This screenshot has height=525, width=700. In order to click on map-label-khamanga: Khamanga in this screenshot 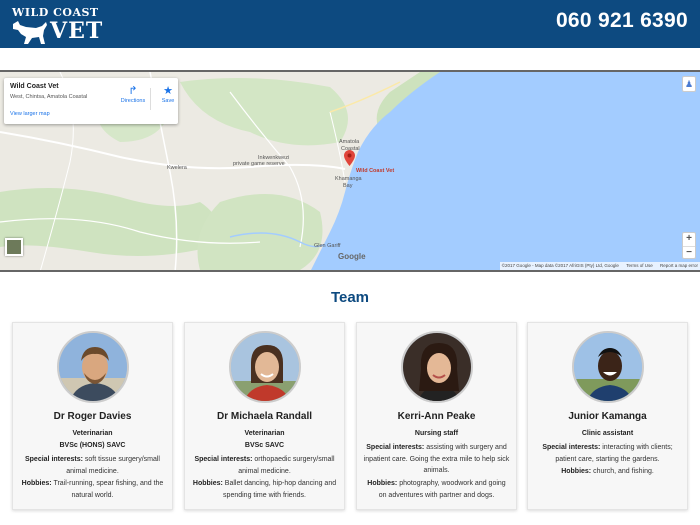, I will do `click(348, 179)`.